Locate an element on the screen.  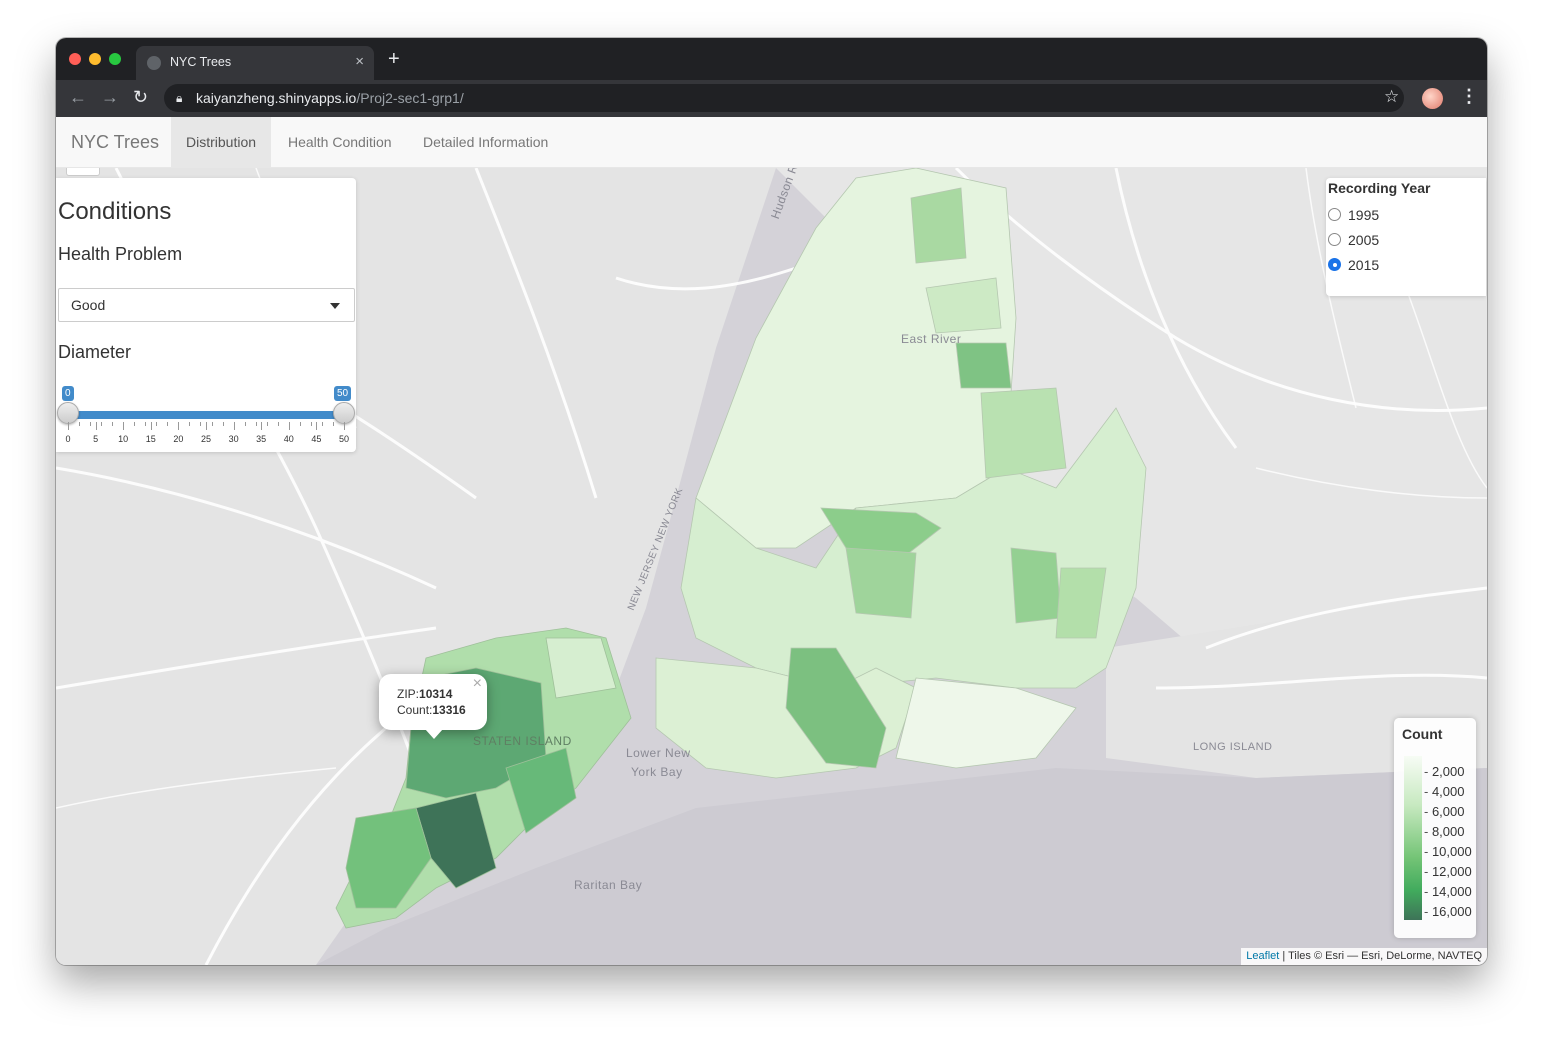
slider-tick-label: 25 is located at coordinates (206, 439).